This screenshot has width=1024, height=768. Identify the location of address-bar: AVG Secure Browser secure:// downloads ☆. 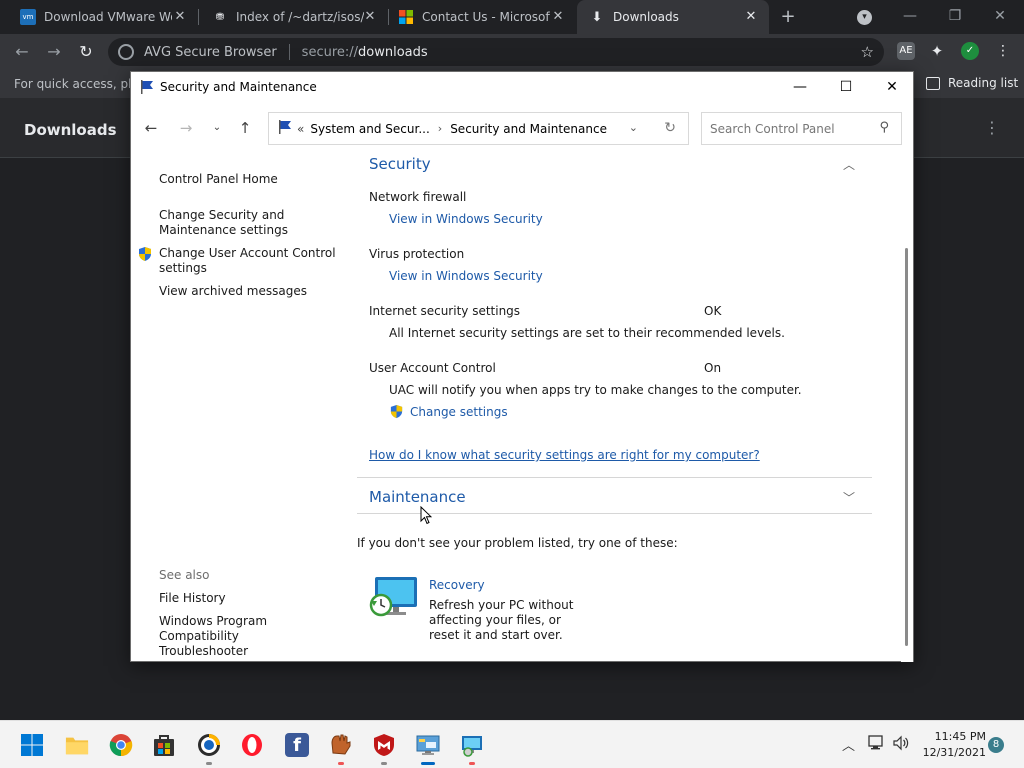
(496, 52).